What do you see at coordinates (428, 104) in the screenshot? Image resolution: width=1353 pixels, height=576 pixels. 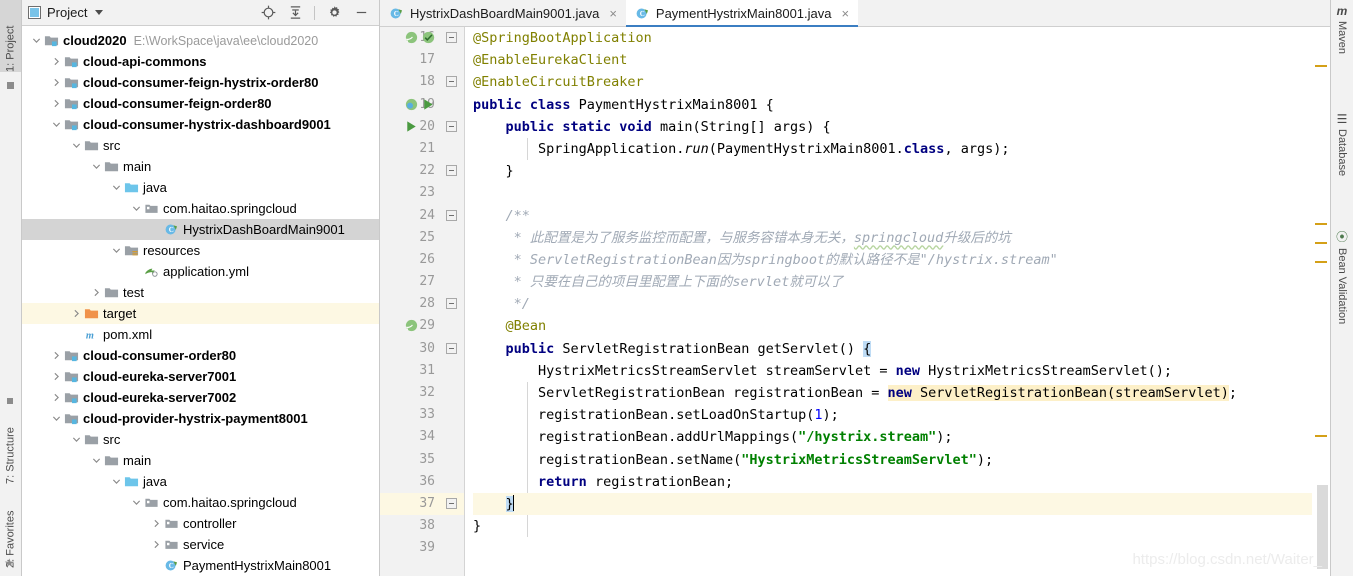 I see `run-icon` at bounding box center [428, 104].